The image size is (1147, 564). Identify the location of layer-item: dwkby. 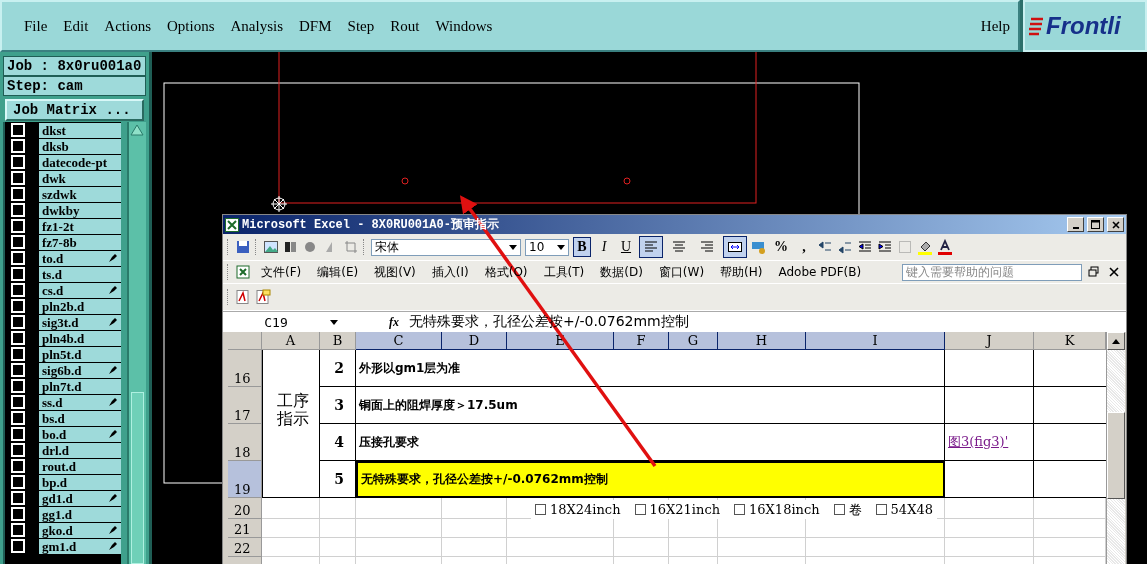
(80, 210).